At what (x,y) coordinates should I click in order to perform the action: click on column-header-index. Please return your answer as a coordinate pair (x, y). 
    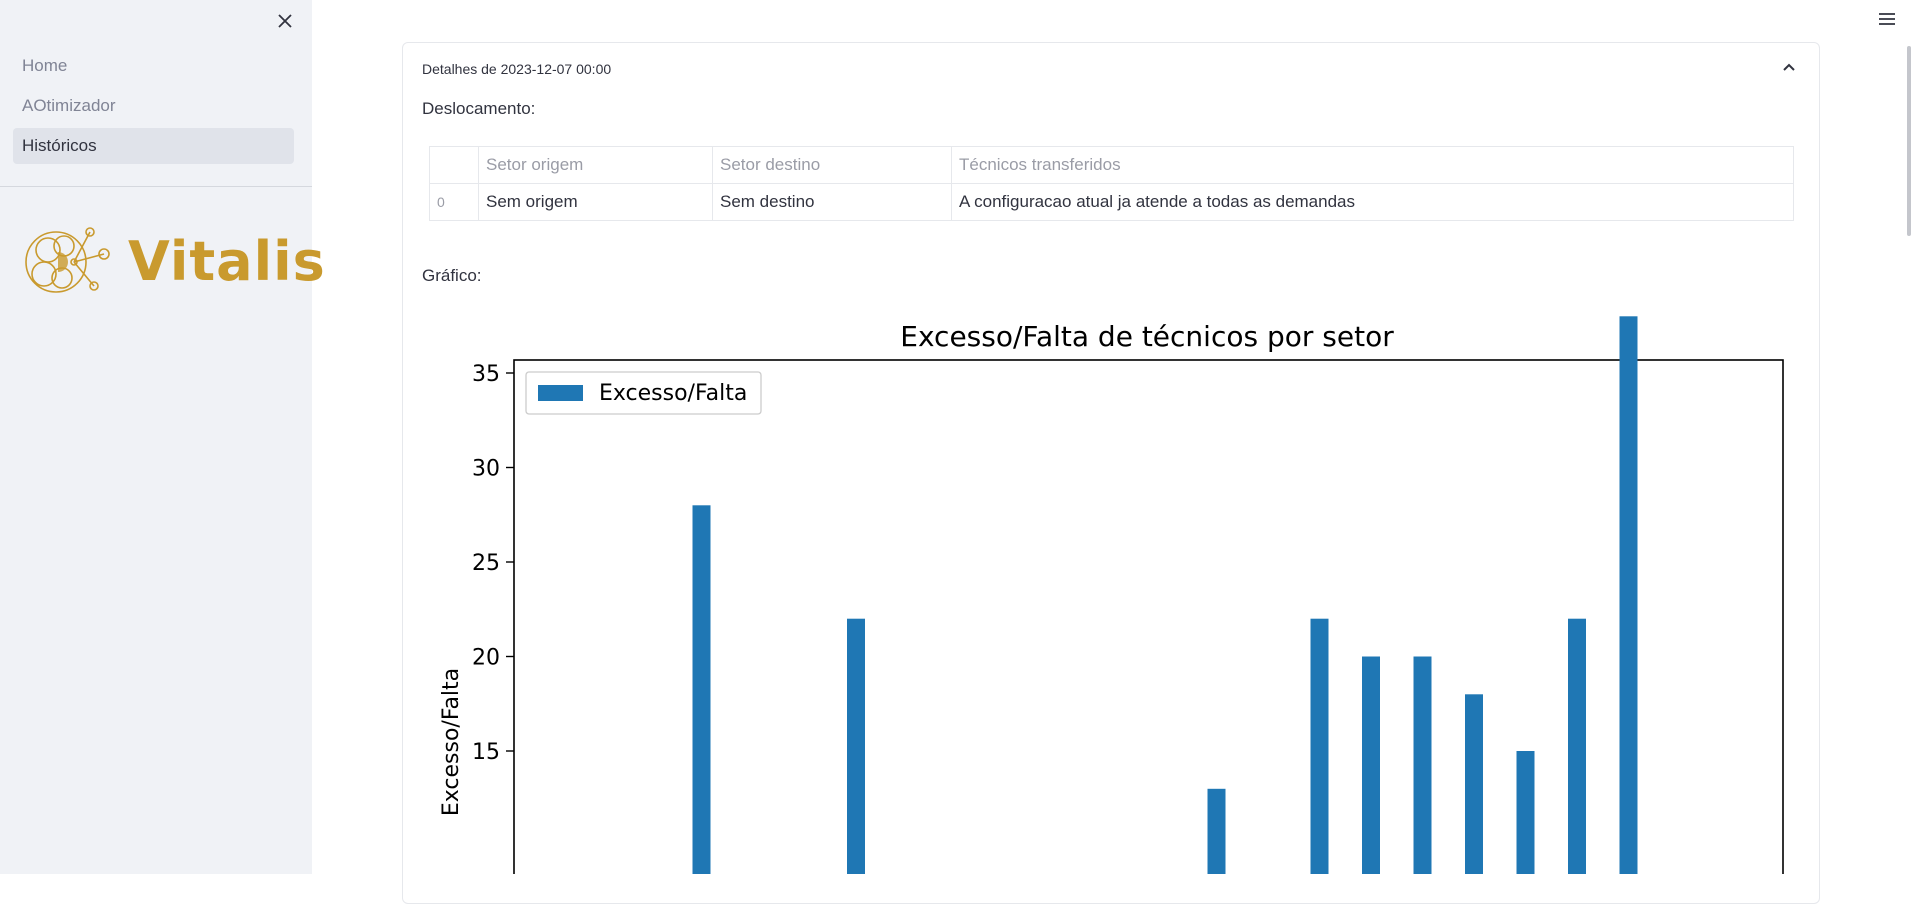
    Looking at the image, I should click on (454, 165).